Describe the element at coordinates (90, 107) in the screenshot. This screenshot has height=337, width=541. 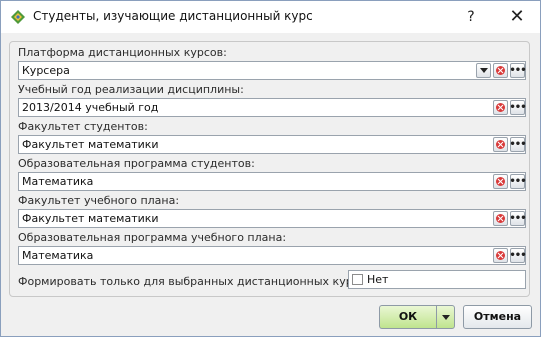
I see `academic-year-value: 2013/2014 учебный год` at that location.